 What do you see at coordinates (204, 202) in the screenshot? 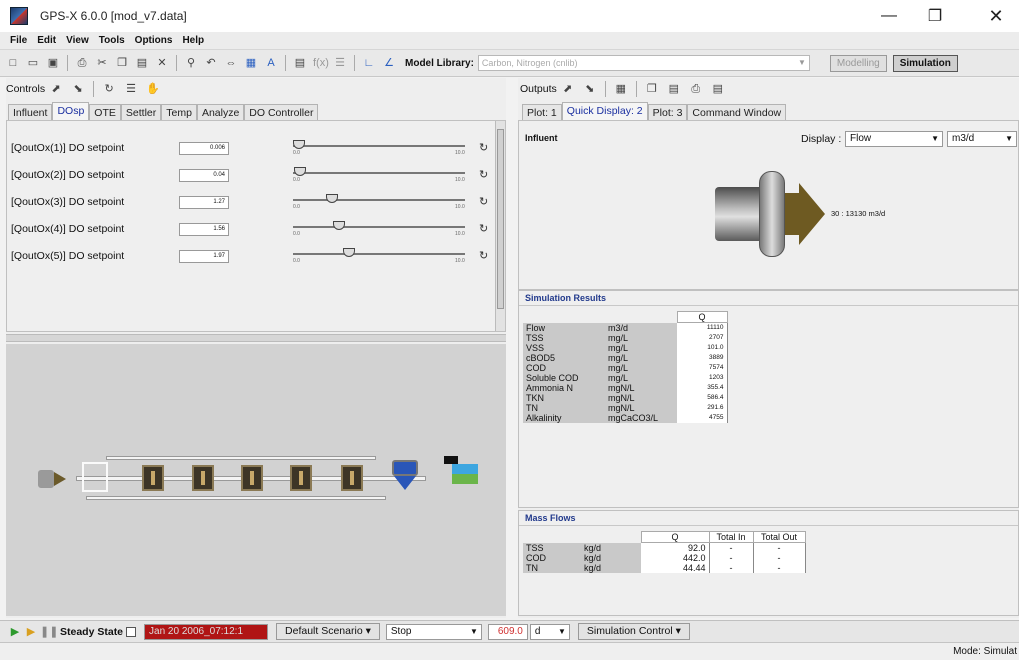
I see `control-value-input: 1.27` at bounding box center [204, 202].